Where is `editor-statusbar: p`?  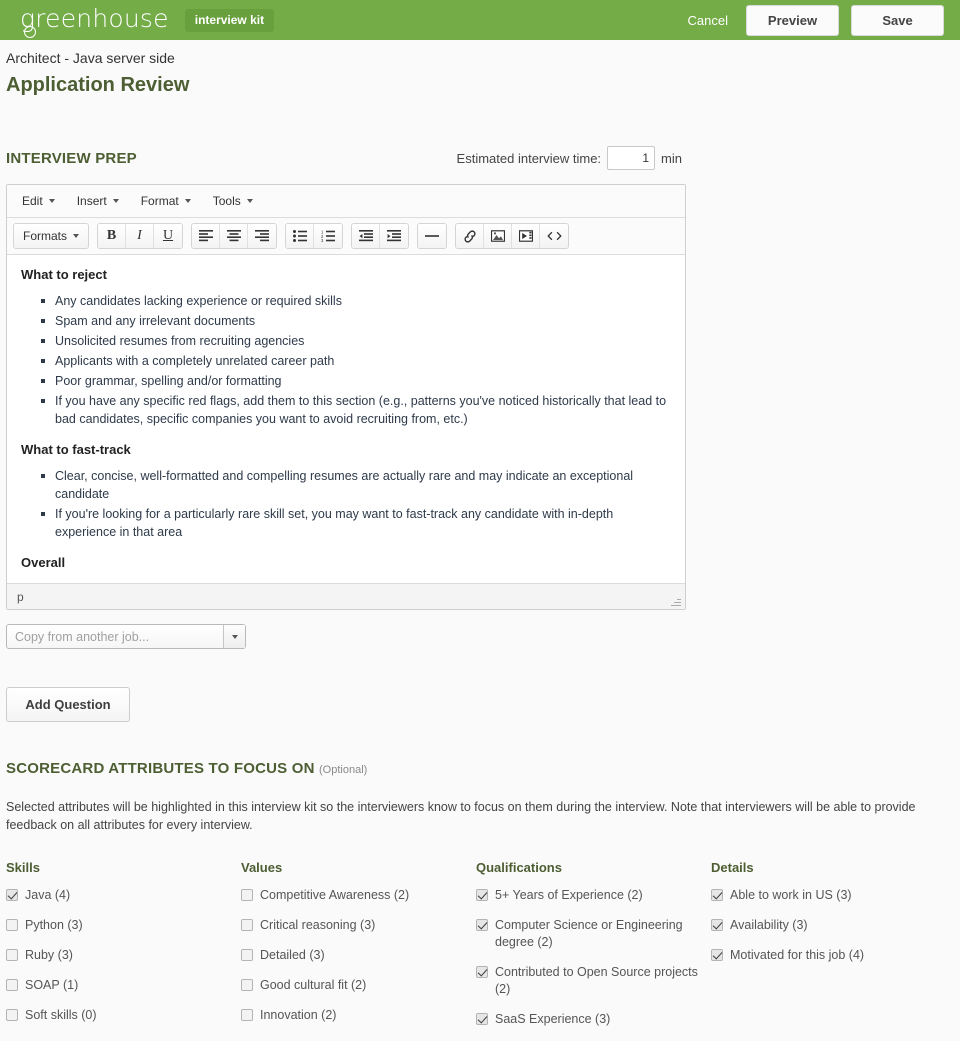 editor-statusbar: p is located at coordinates (346, 596).